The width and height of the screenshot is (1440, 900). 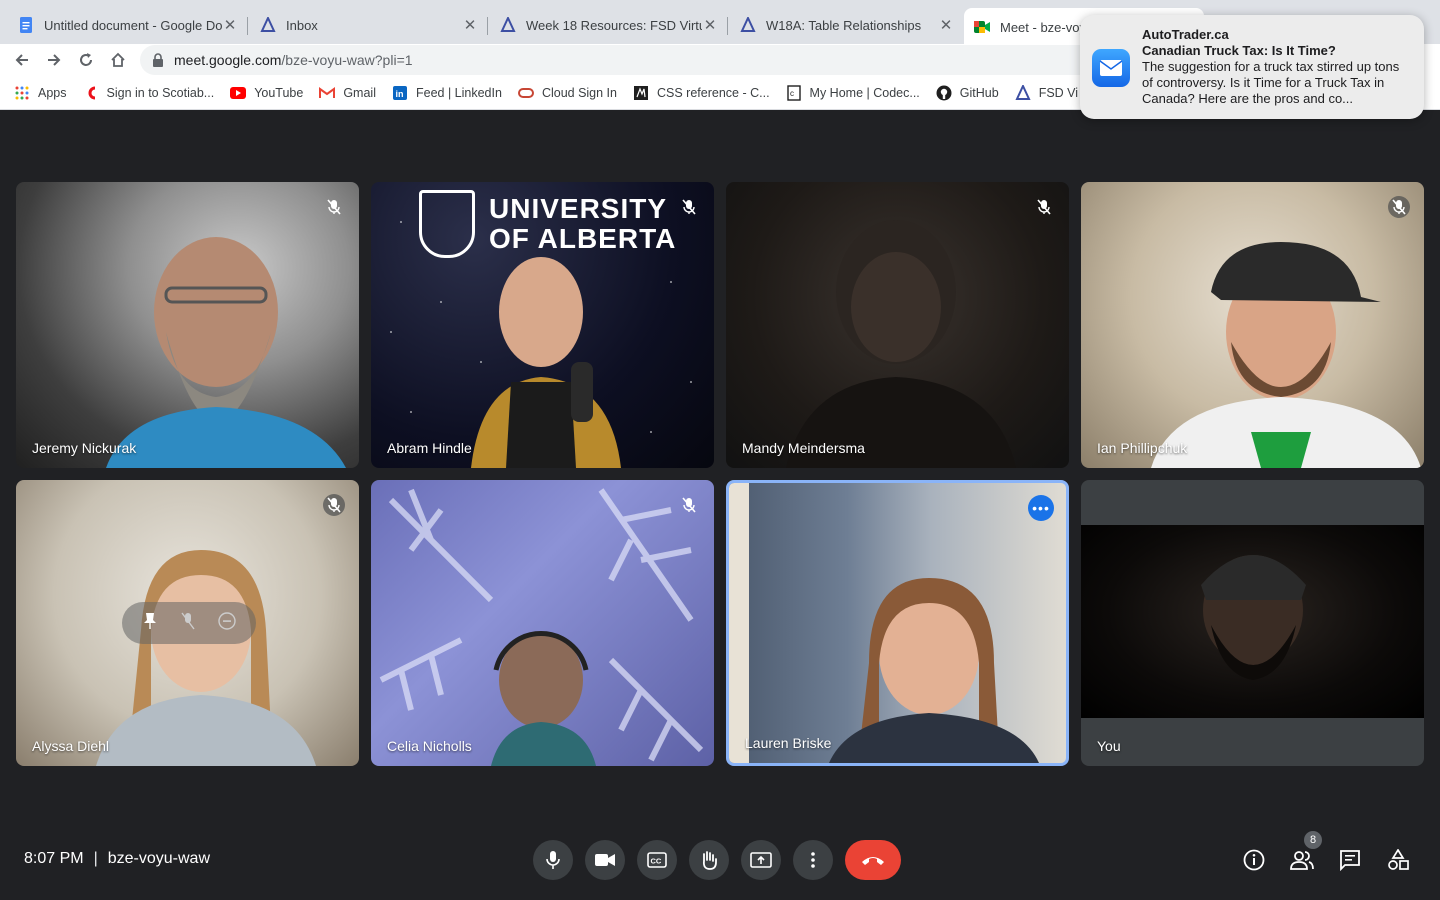 I want to click on bookmark-linkedin: in Feed | LinkedIn, so click(x=447, y=93).